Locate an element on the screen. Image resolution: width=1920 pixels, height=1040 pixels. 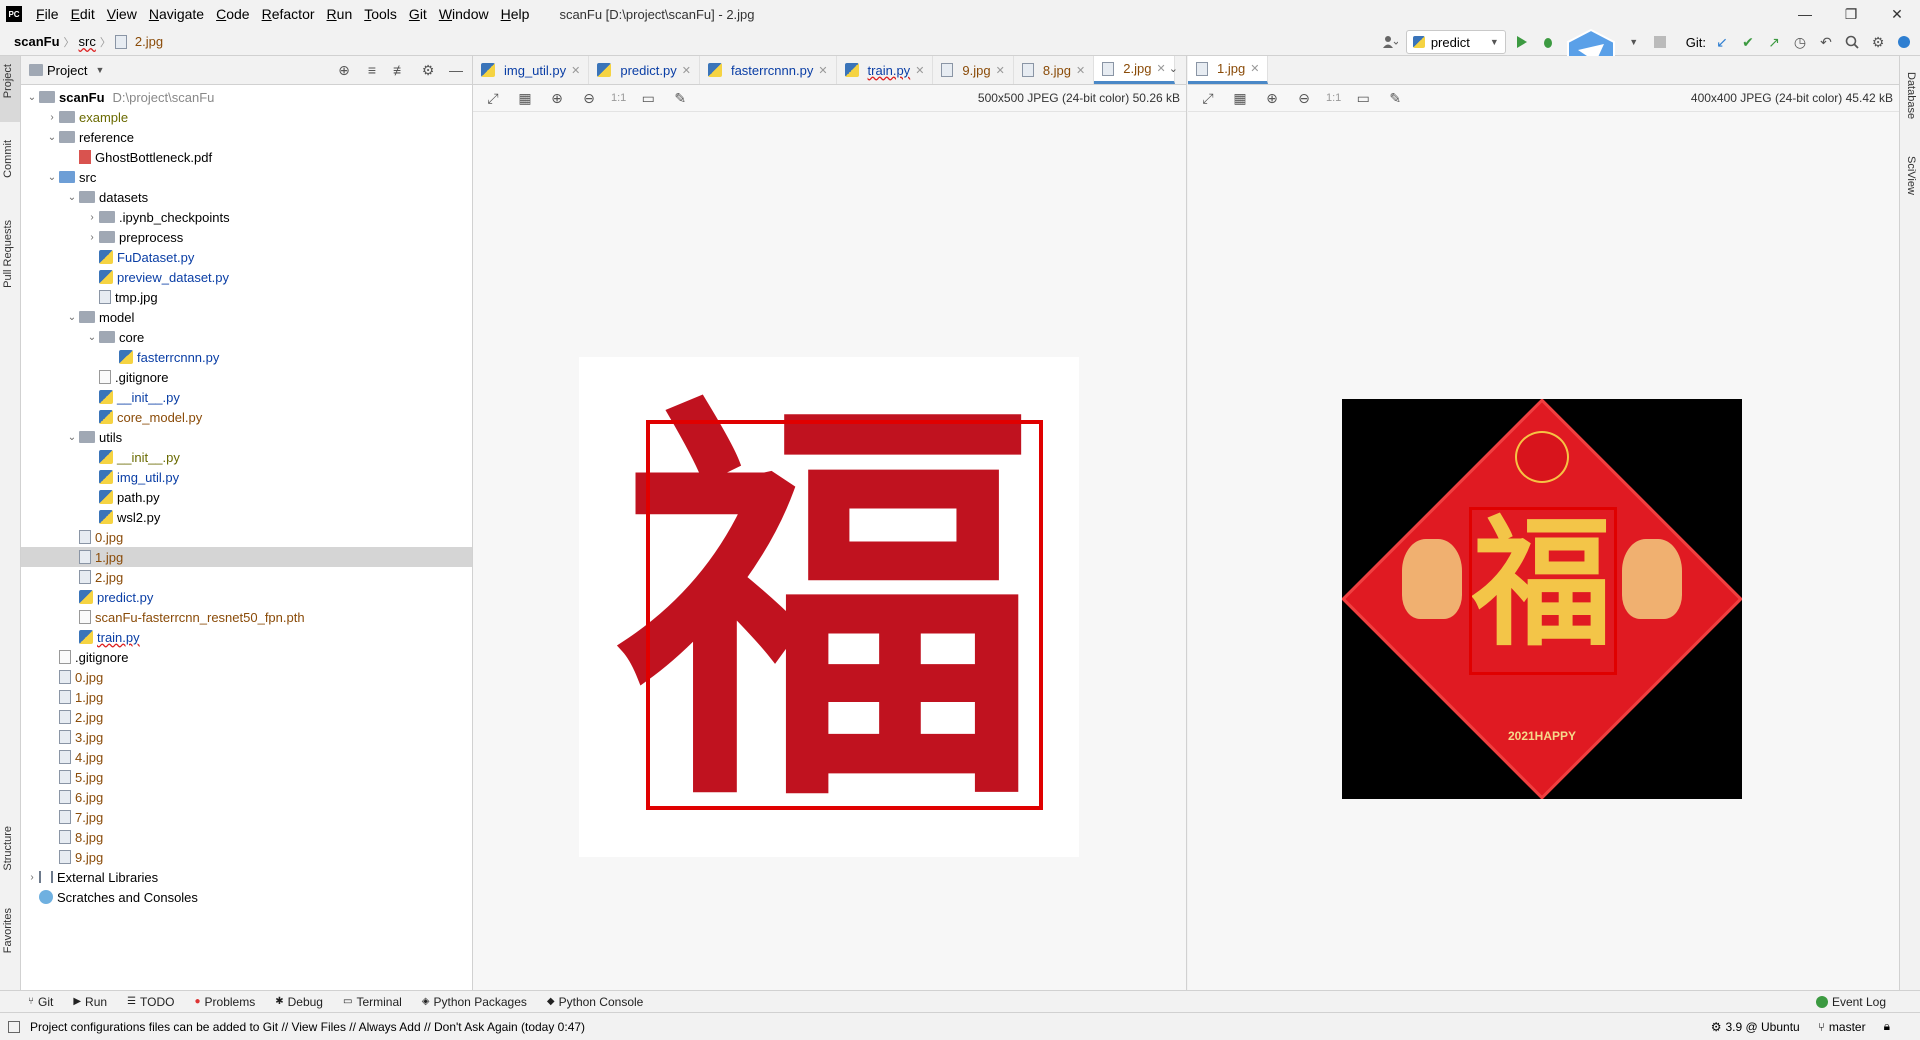
tool-window-problems: ● Problems is located at coordinates (224, 1002).